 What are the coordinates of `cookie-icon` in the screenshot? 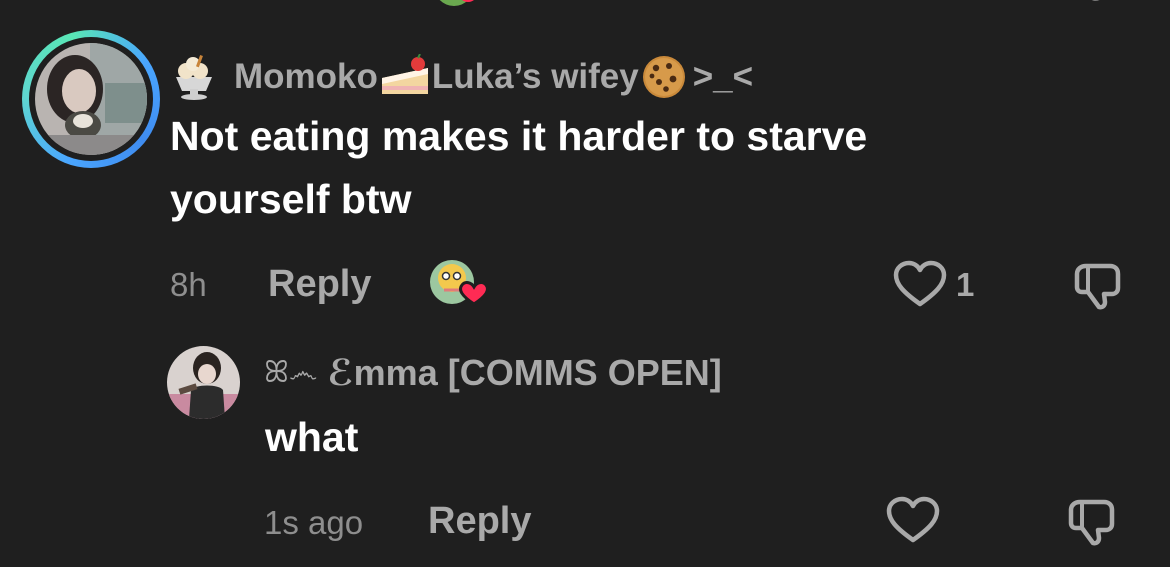 It's located at (663, 77).